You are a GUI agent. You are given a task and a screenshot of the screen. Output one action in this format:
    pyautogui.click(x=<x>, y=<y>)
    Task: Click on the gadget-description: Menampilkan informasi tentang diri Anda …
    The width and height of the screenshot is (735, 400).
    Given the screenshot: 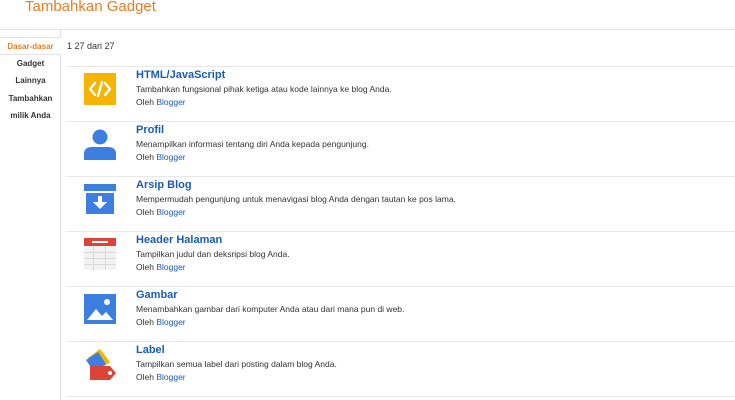 What is the action you would take?
    pyautogui.click(x=252, y=144)
    